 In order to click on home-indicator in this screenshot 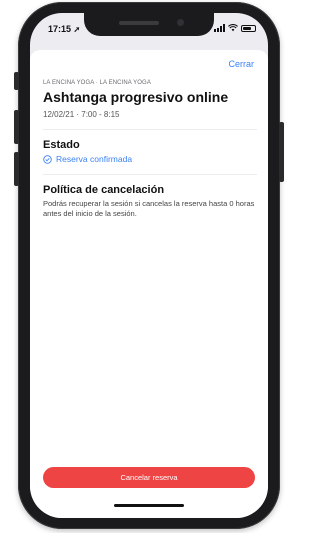, I will do `click(149, 505)`.